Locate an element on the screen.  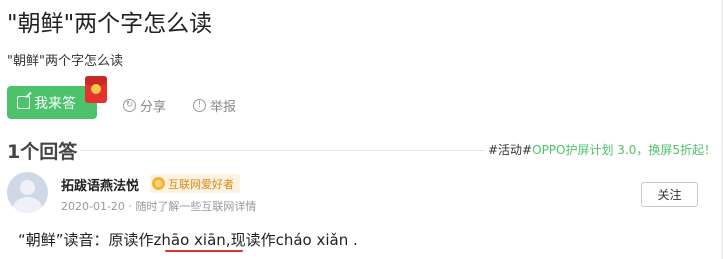
user-intro: 随时了解一些互联网详情 is located at coordinates (196, 206).